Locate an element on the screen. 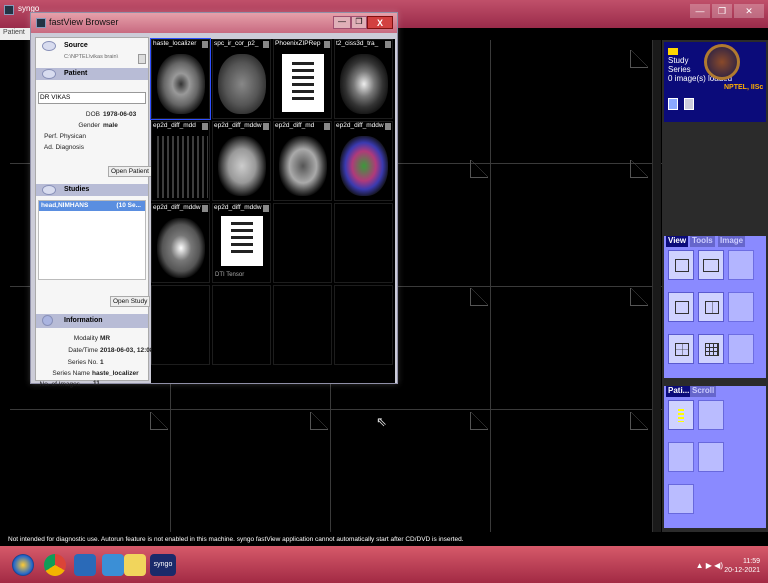  file-explorer-icon is located at coordinates (85, 565).